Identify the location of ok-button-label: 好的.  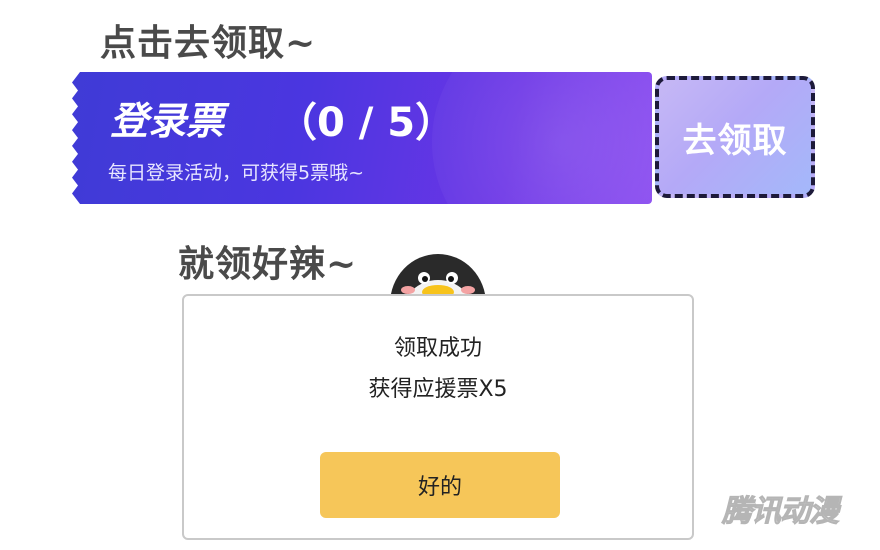
(439, 487).